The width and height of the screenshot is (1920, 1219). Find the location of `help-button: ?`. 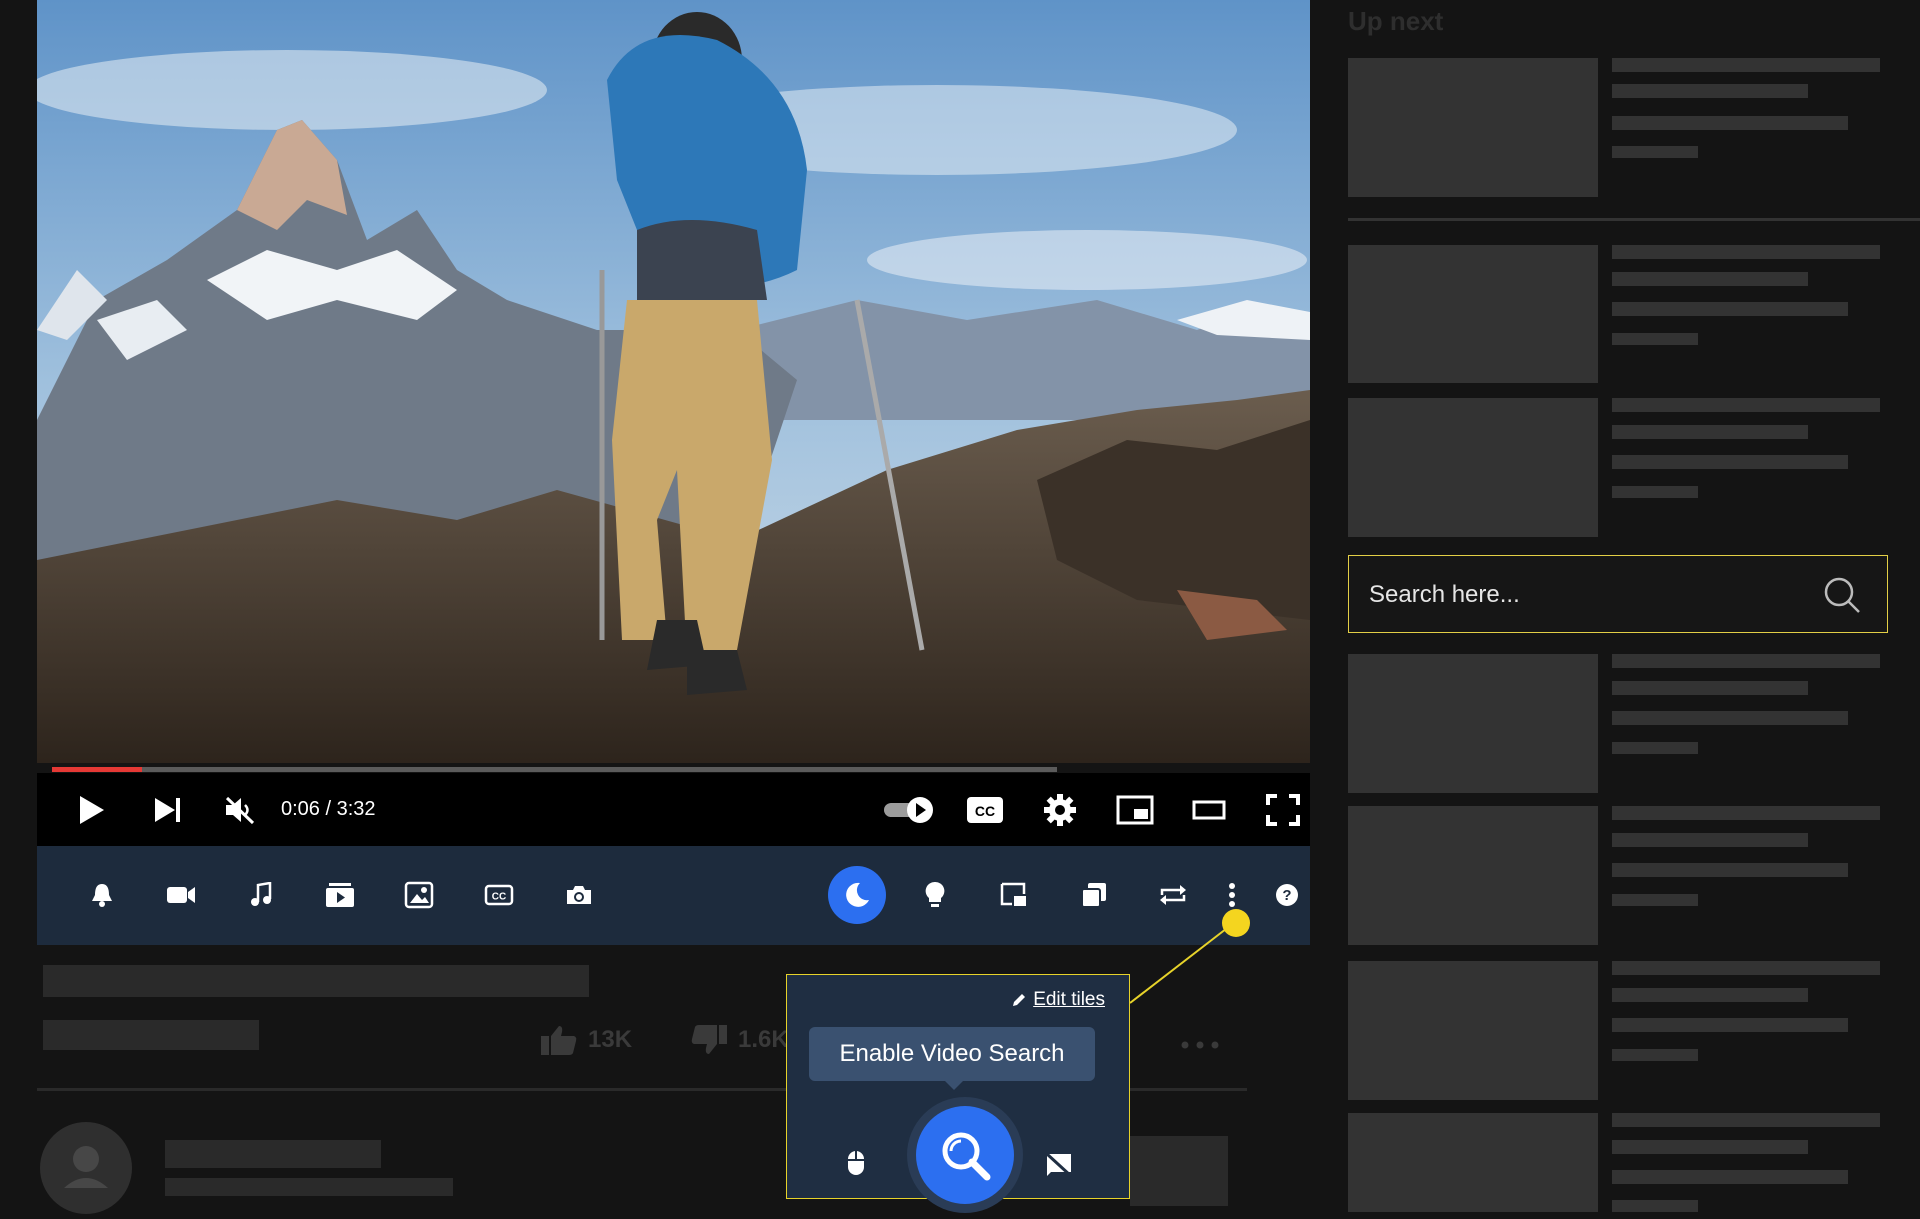

help-button: ? is located at coordinates (1287, 895).